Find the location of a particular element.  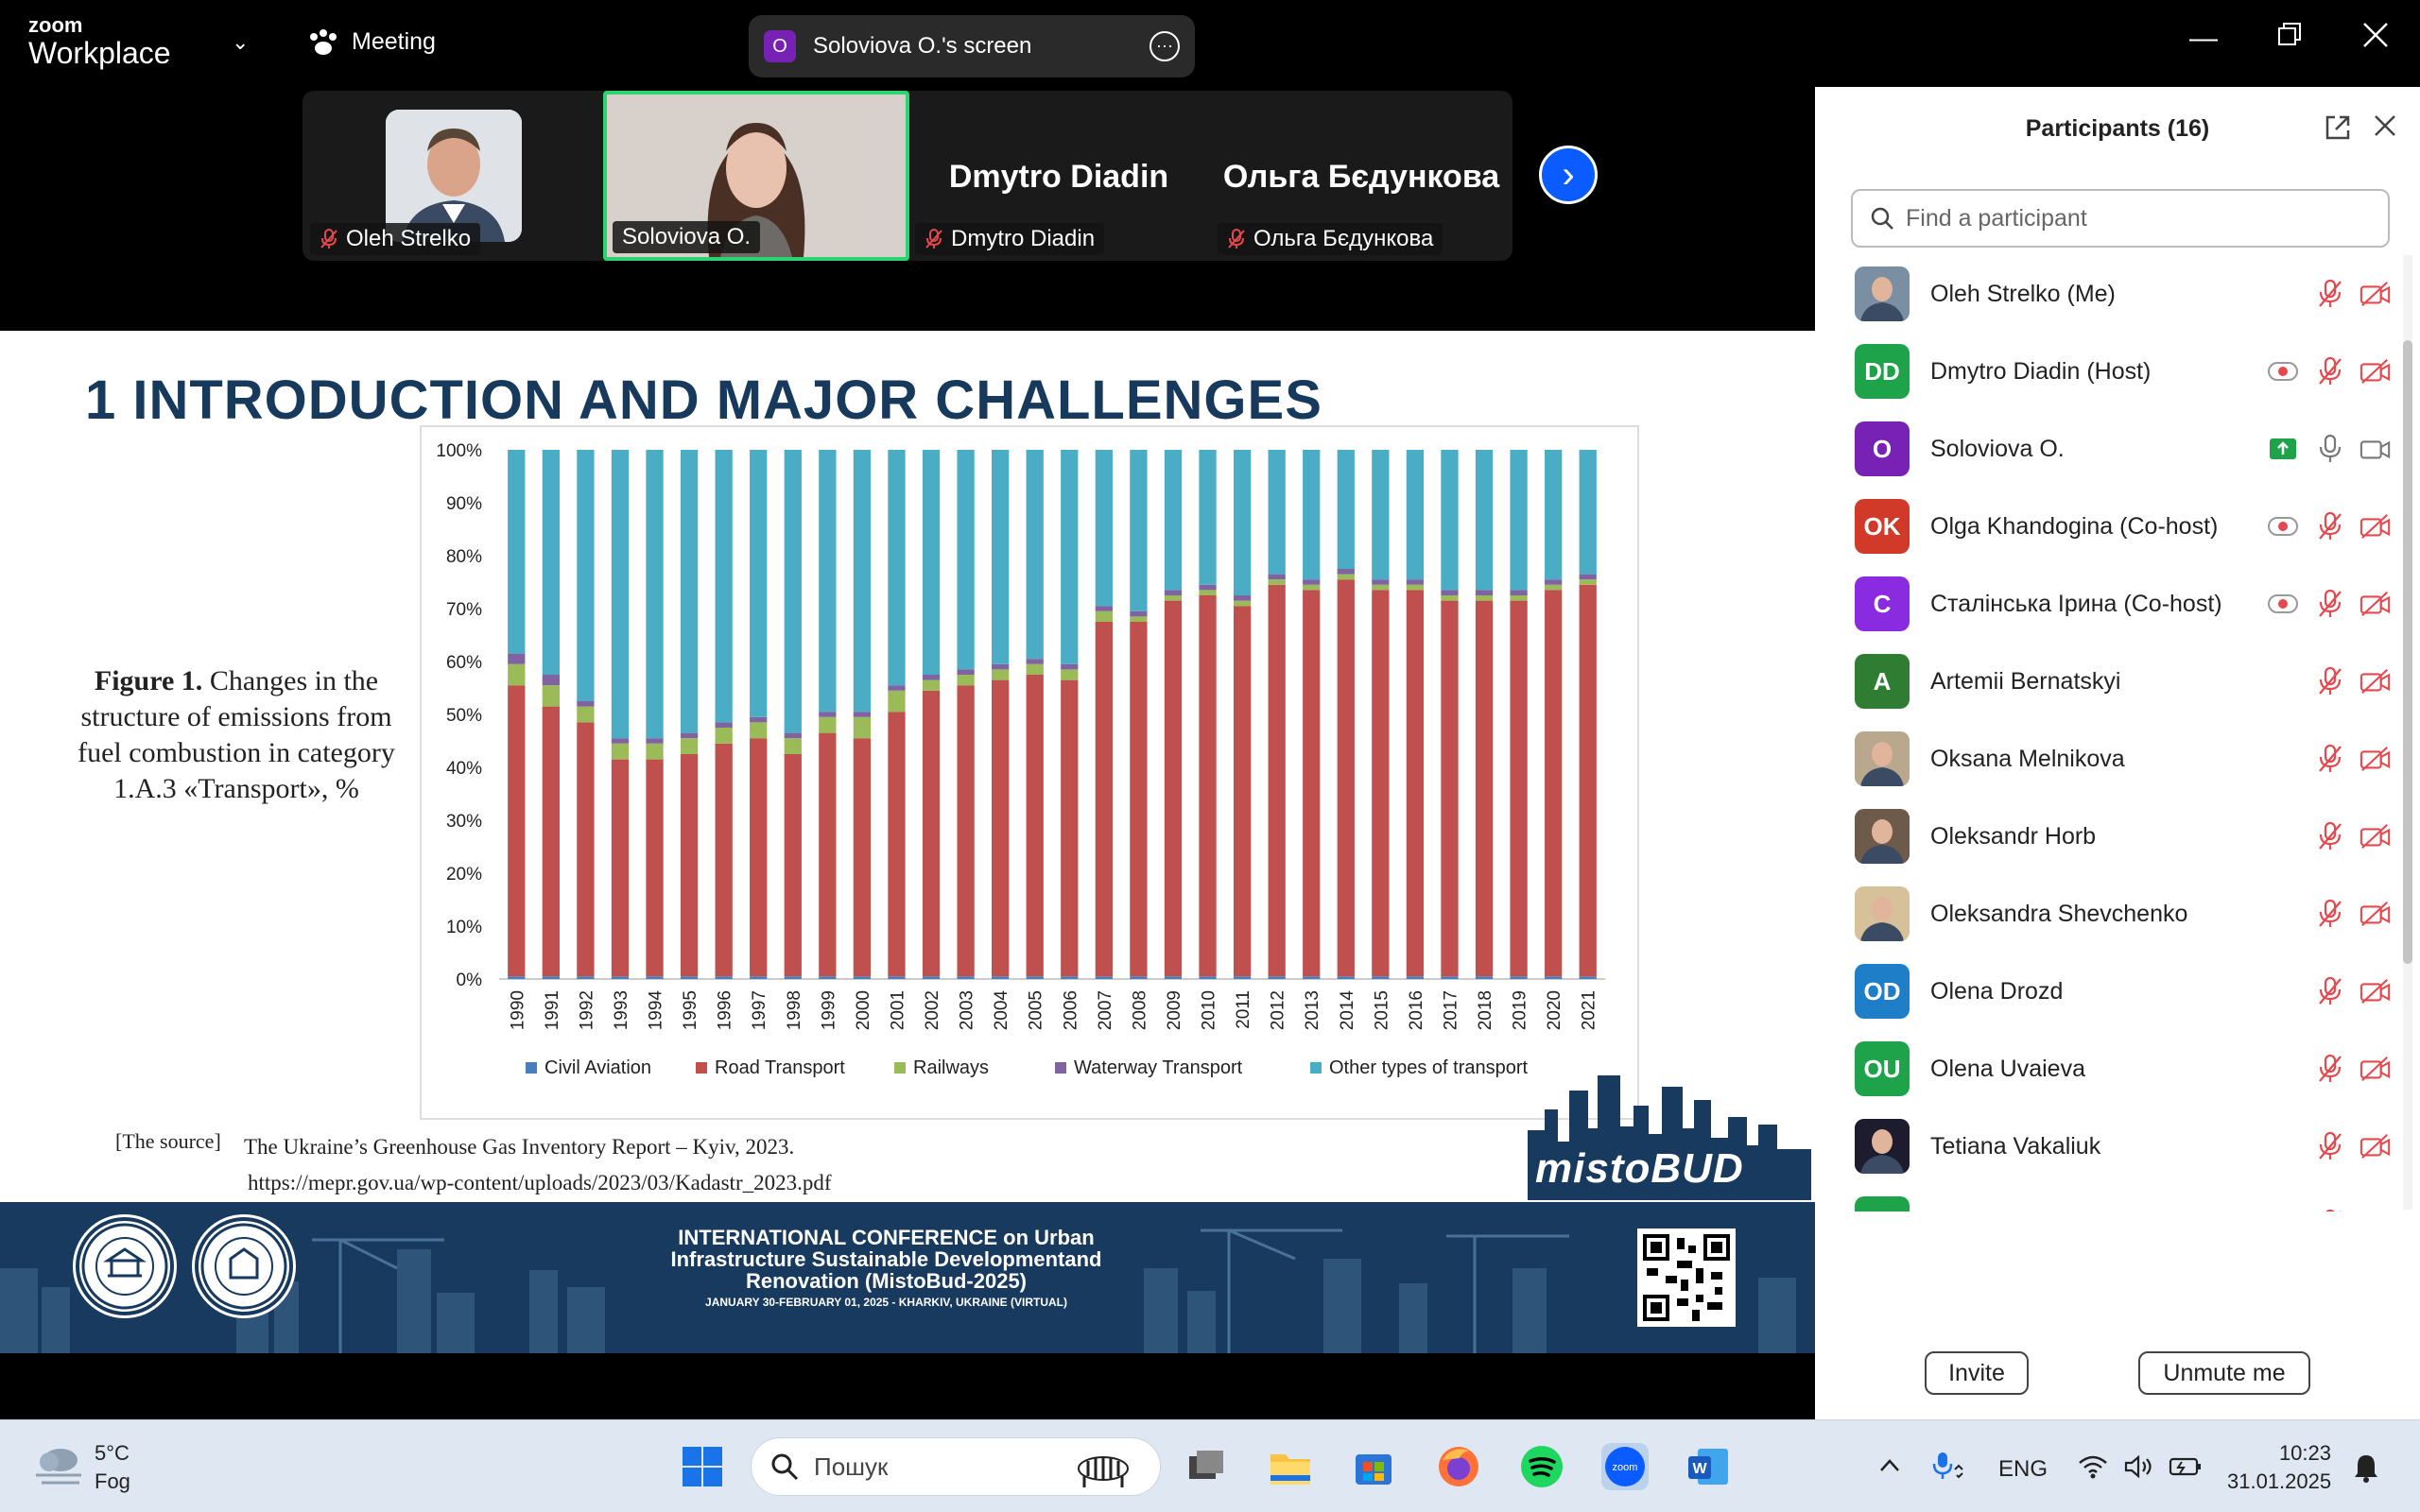

avatar: DD is located at coordinates (1882, 371).